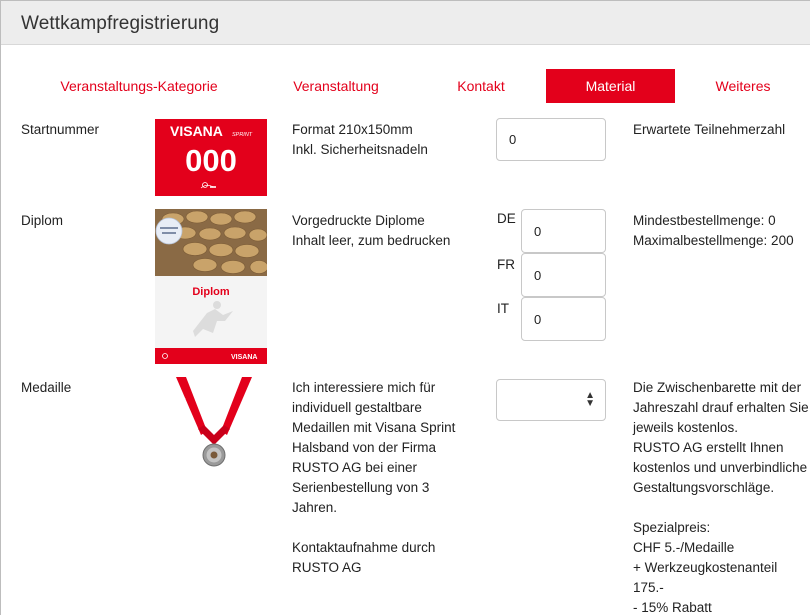 The image size is (810, 615). I want to click on tab-material: Material, so click(610, 86).